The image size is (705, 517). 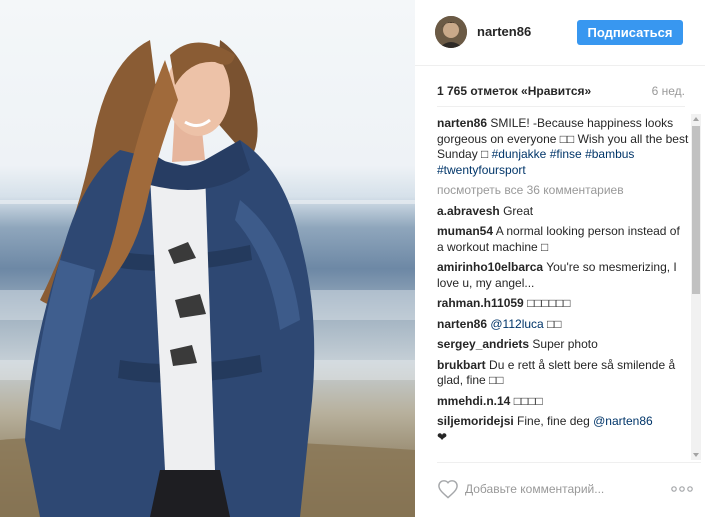 What do you see at coordinates (473, 401) in the screenshot?
I see `comment-username: mmehdi.n.14` at bounding box center [473, 401].